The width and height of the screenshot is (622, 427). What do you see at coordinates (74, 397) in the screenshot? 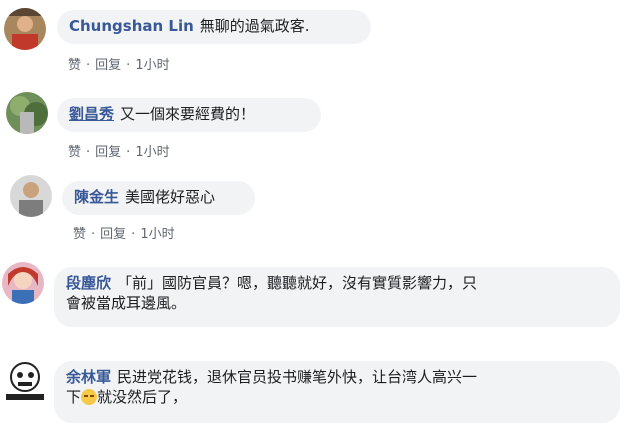
I see `comment-text-line-2a: 下` at bounding box center [74, 397].